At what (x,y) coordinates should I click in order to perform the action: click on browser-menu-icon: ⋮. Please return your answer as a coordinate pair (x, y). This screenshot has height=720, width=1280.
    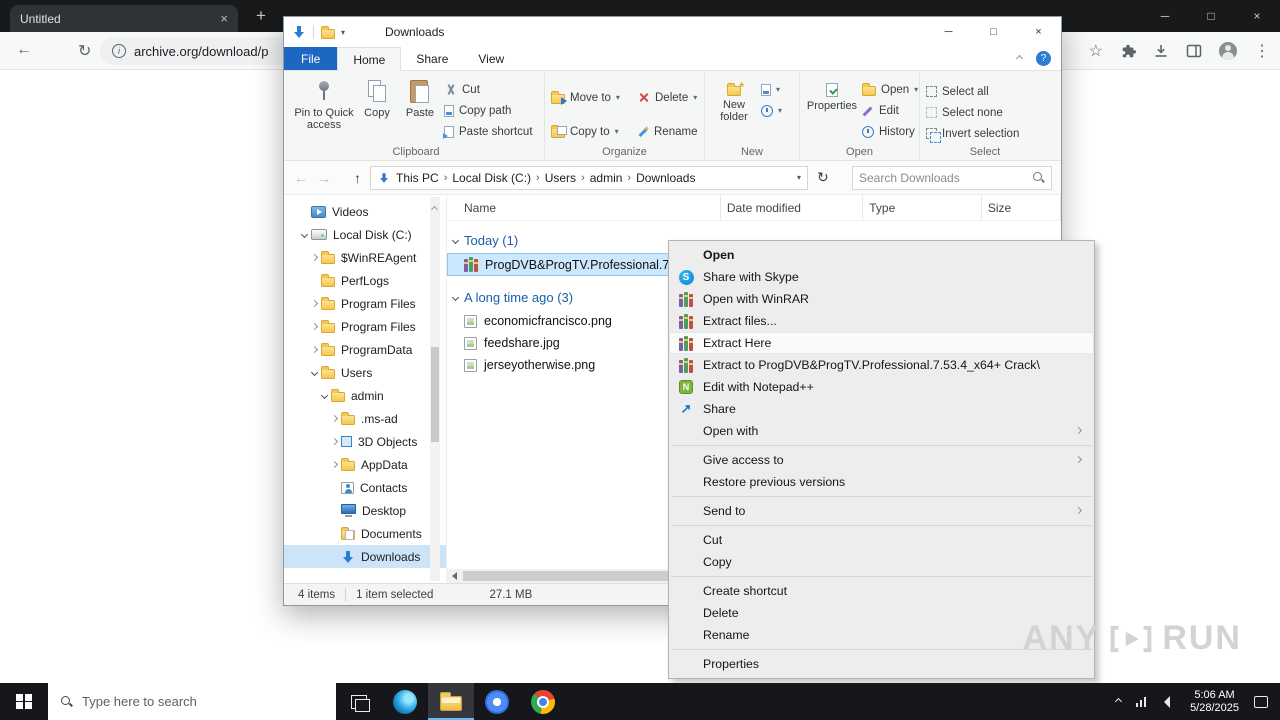
    Looking at the image, I should click on (1262, 51).